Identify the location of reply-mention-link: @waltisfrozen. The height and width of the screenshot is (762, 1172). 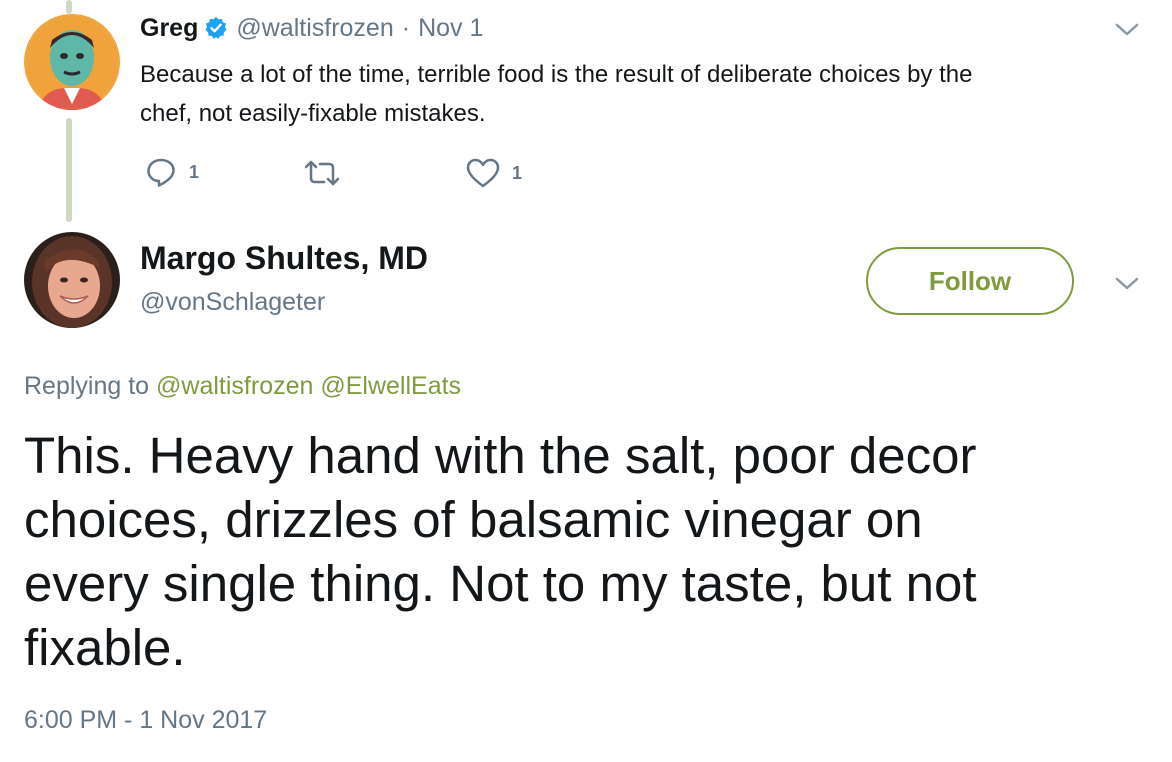
(234, 386).